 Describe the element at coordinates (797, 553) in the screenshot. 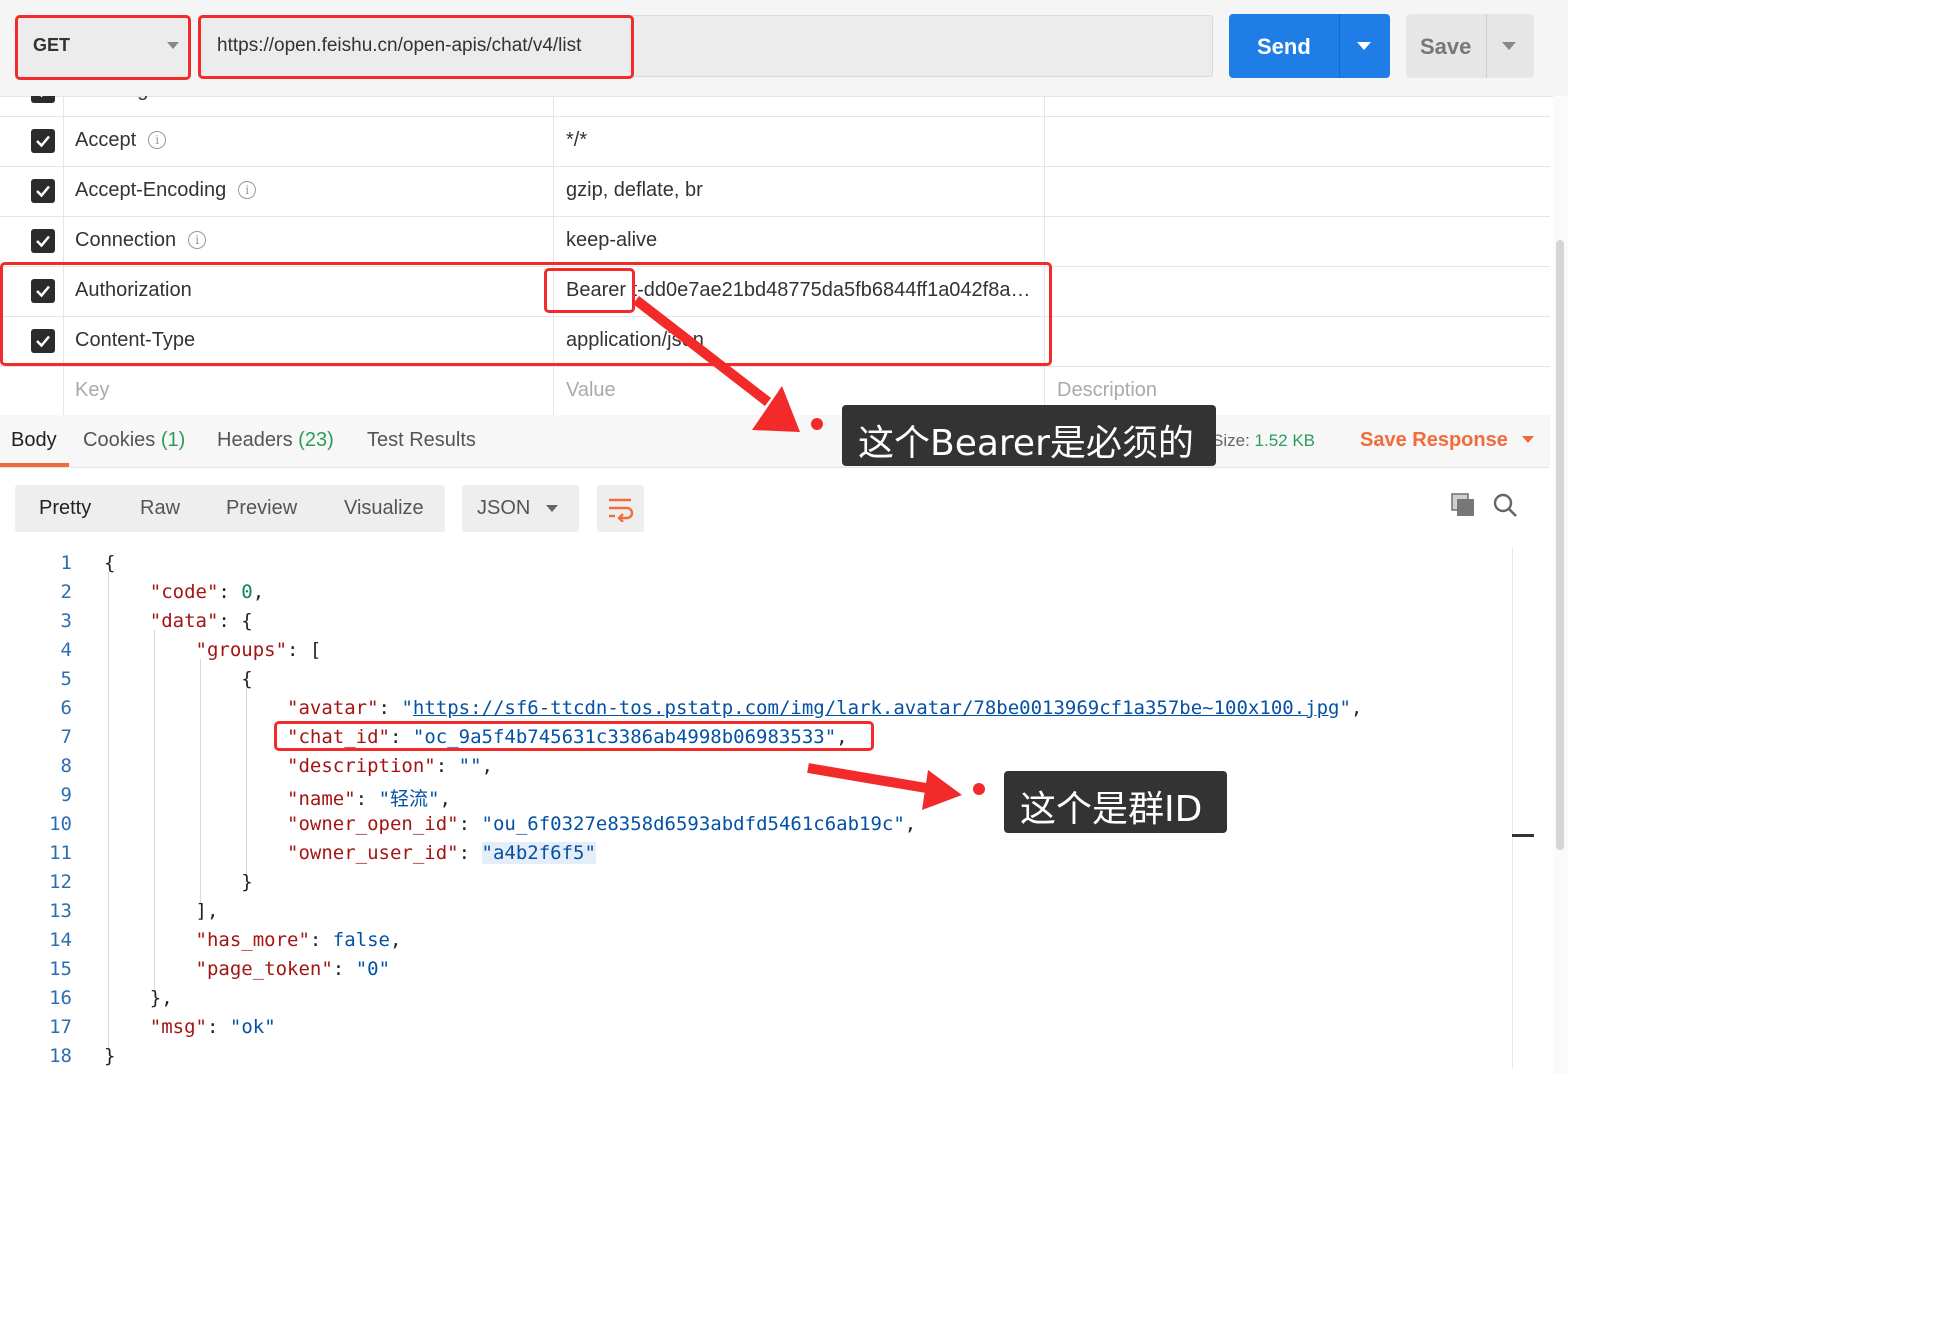

I see `annotation-arrows` at that location.